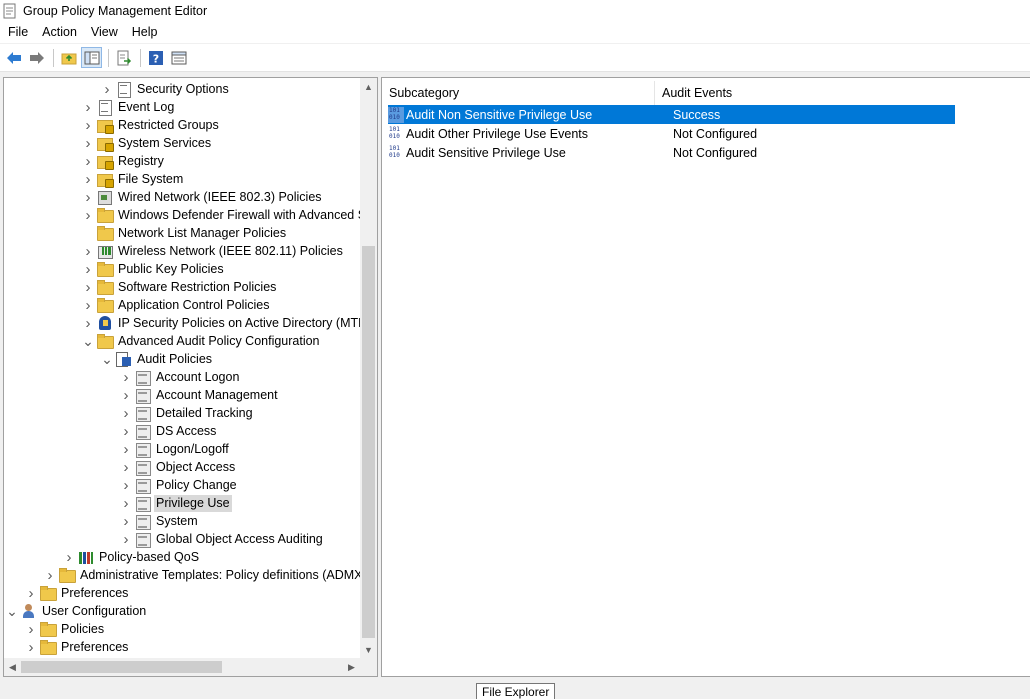 The width and height of the screenshot is (1030, 699). I want to click on scroll-down-icon: ▼, so click(368, 649).